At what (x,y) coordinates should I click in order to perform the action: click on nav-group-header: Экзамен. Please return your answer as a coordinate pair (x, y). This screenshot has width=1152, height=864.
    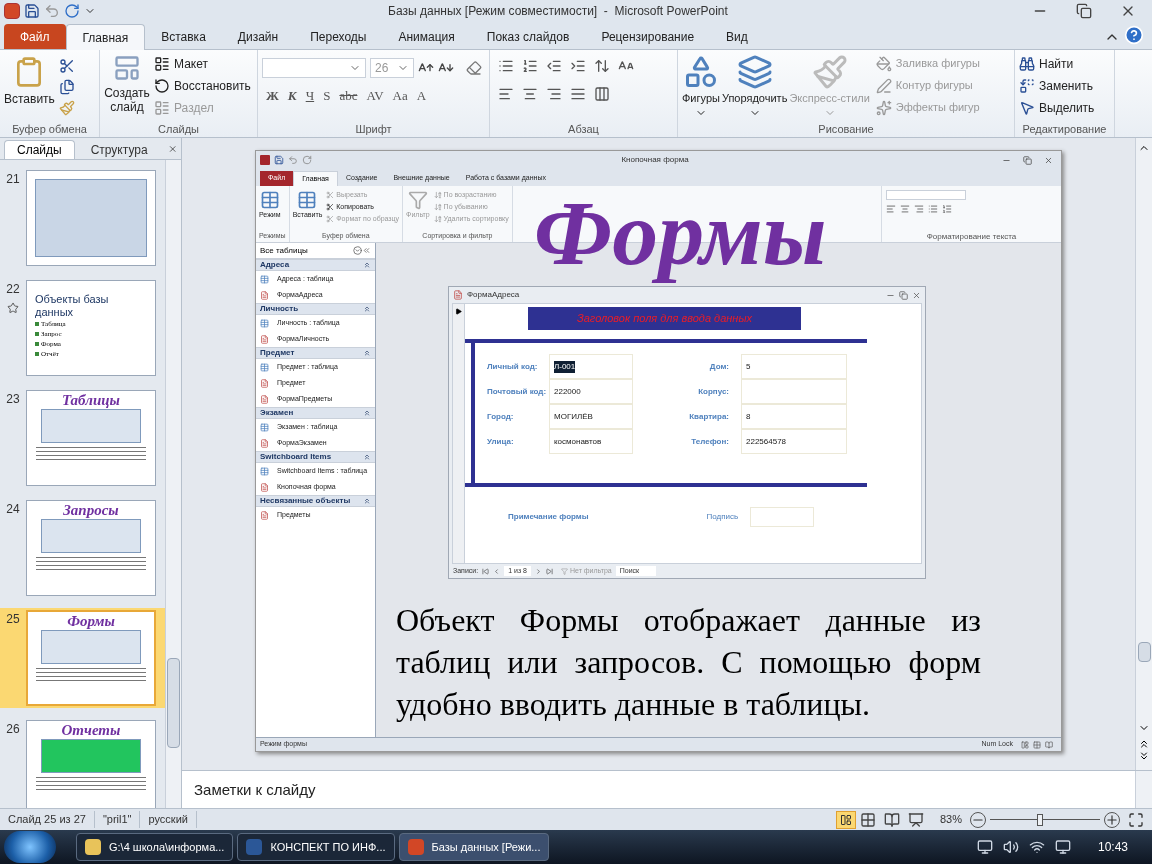
    Looking at the image, I should click on (315, 413).